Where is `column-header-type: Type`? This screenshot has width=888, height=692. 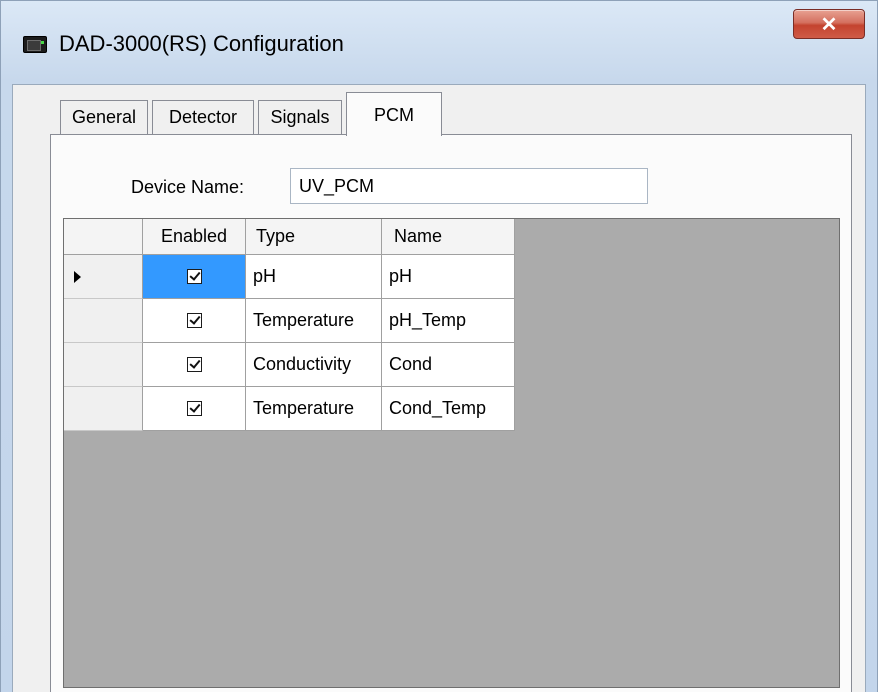 column-header-type: Type is located at coordinates (314, 237).